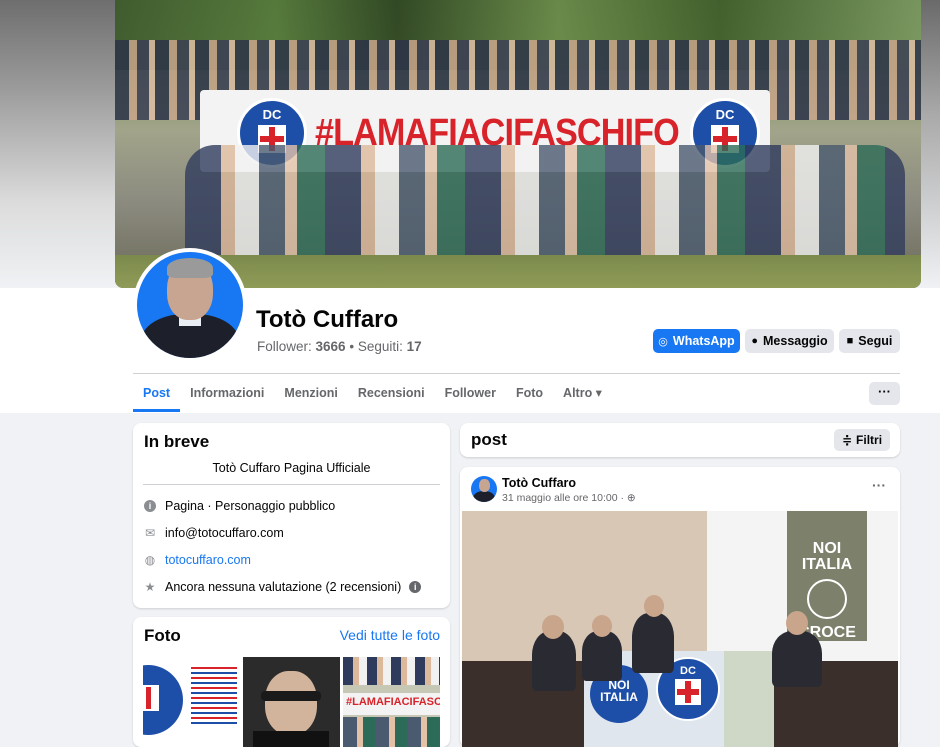  Describe the element at coordinates (150, 533) in the screenshot. I see `mail-icon: ✉` at that location.